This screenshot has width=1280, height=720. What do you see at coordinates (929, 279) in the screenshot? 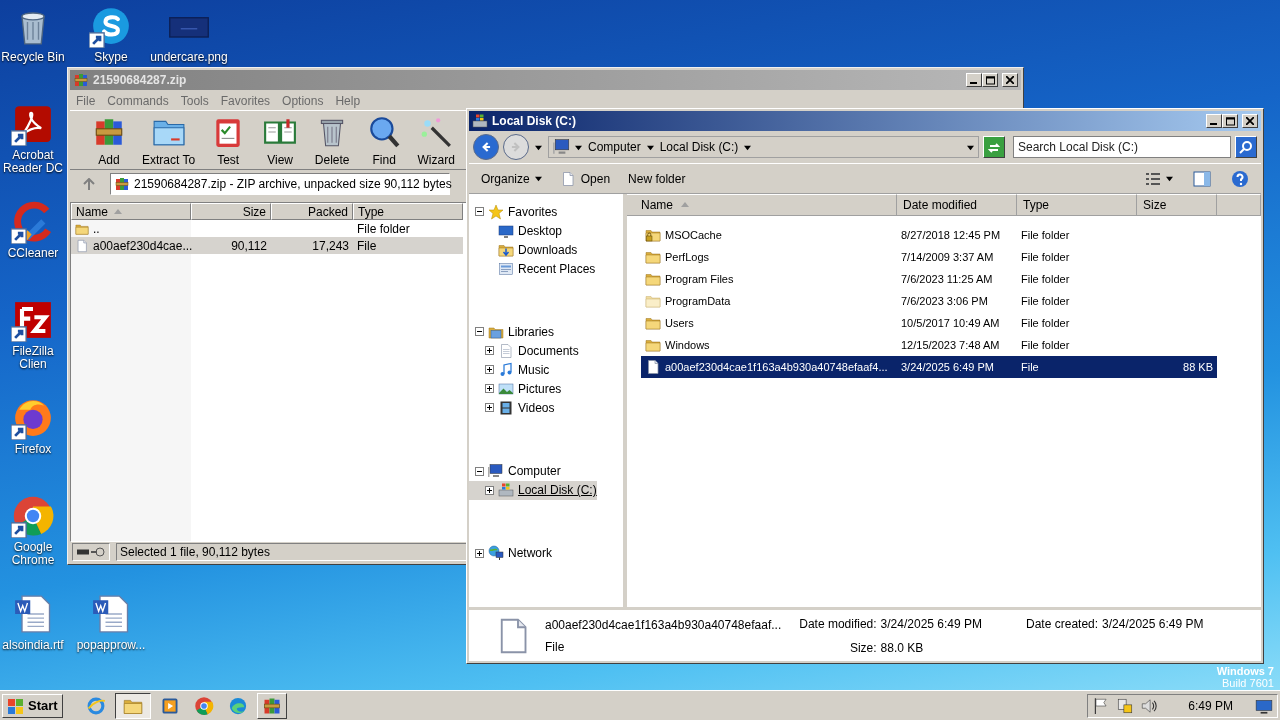
I see `file-row: Program Files 7/6/2023 11:25 AM File folder` at bounding box center [929, 279].